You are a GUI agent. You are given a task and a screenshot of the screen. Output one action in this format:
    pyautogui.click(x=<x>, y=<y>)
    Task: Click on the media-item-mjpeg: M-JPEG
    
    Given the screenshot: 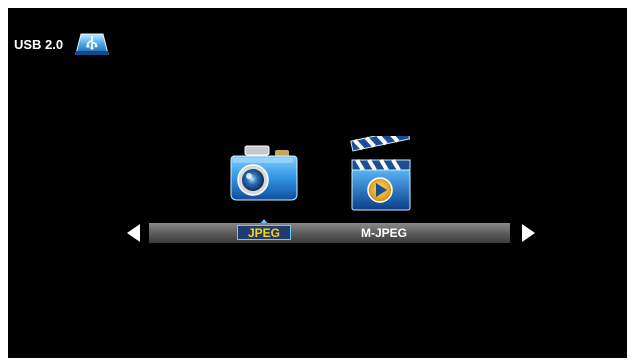 What is the action you would take?
    pyautogui.click(x=384, y=233)
    